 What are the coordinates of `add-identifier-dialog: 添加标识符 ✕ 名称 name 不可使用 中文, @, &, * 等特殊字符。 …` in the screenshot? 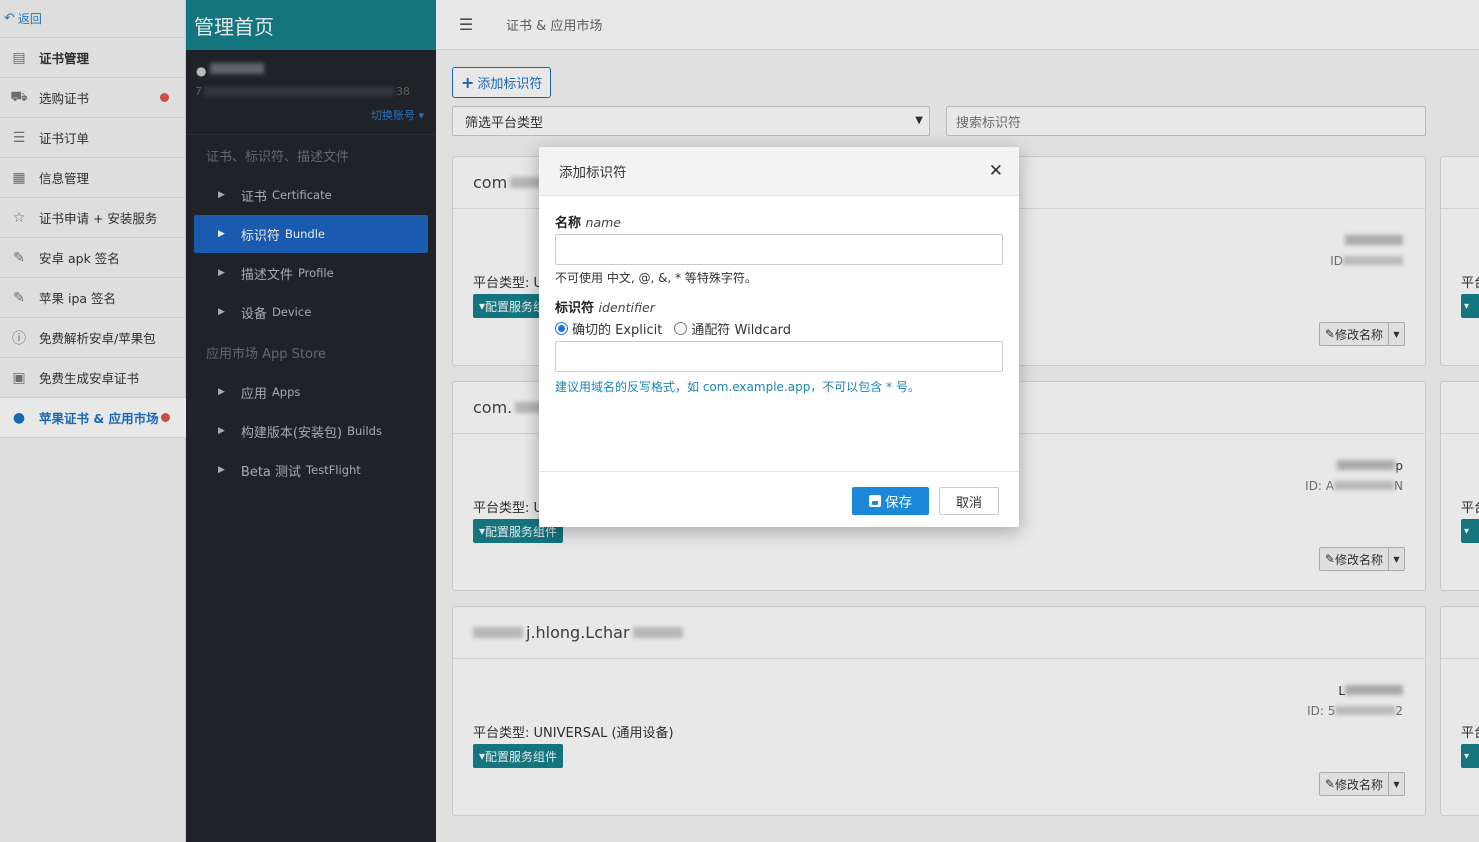 It's located at (779, 337).